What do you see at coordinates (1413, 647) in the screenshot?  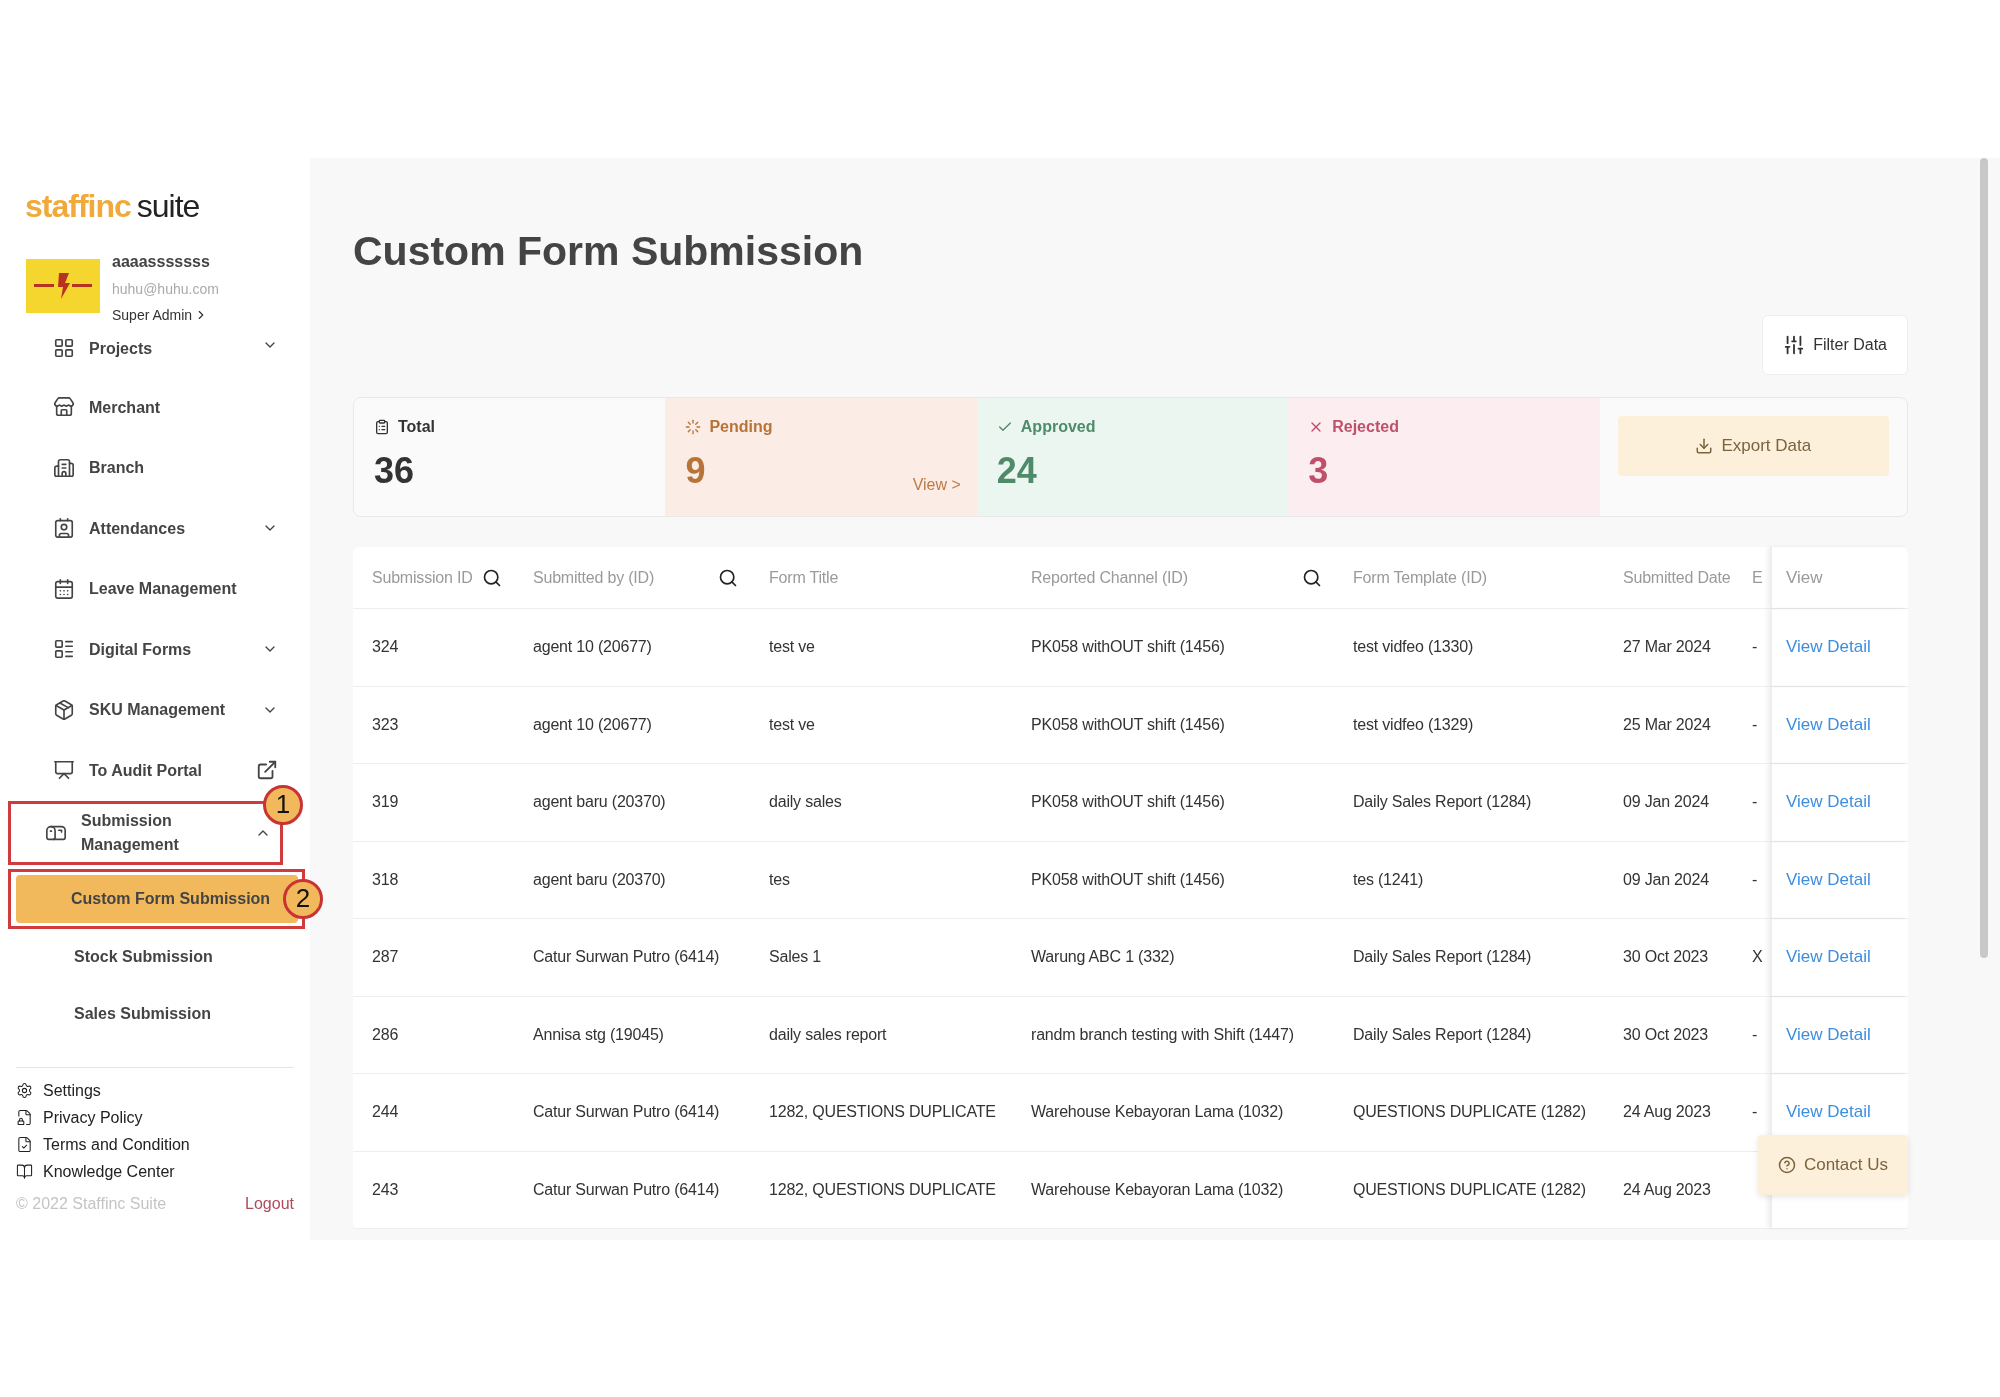 I see `table-cell: test vidfeo (1330)` at bounding box center [1413, 647].